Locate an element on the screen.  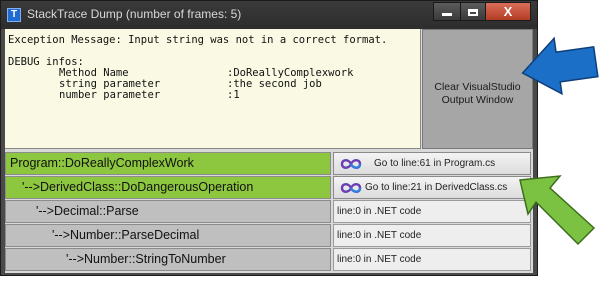
stack-frame-row: '-->Number::StringToNumber is located at coordinates (168, 259).